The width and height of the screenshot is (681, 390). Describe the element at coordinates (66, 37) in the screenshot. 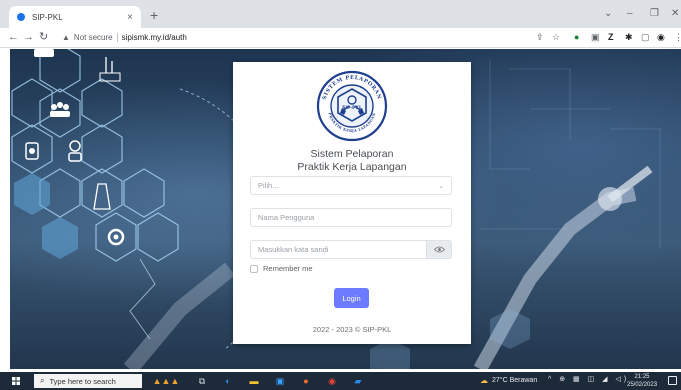

I see `warning-icon: ▲` at that location.